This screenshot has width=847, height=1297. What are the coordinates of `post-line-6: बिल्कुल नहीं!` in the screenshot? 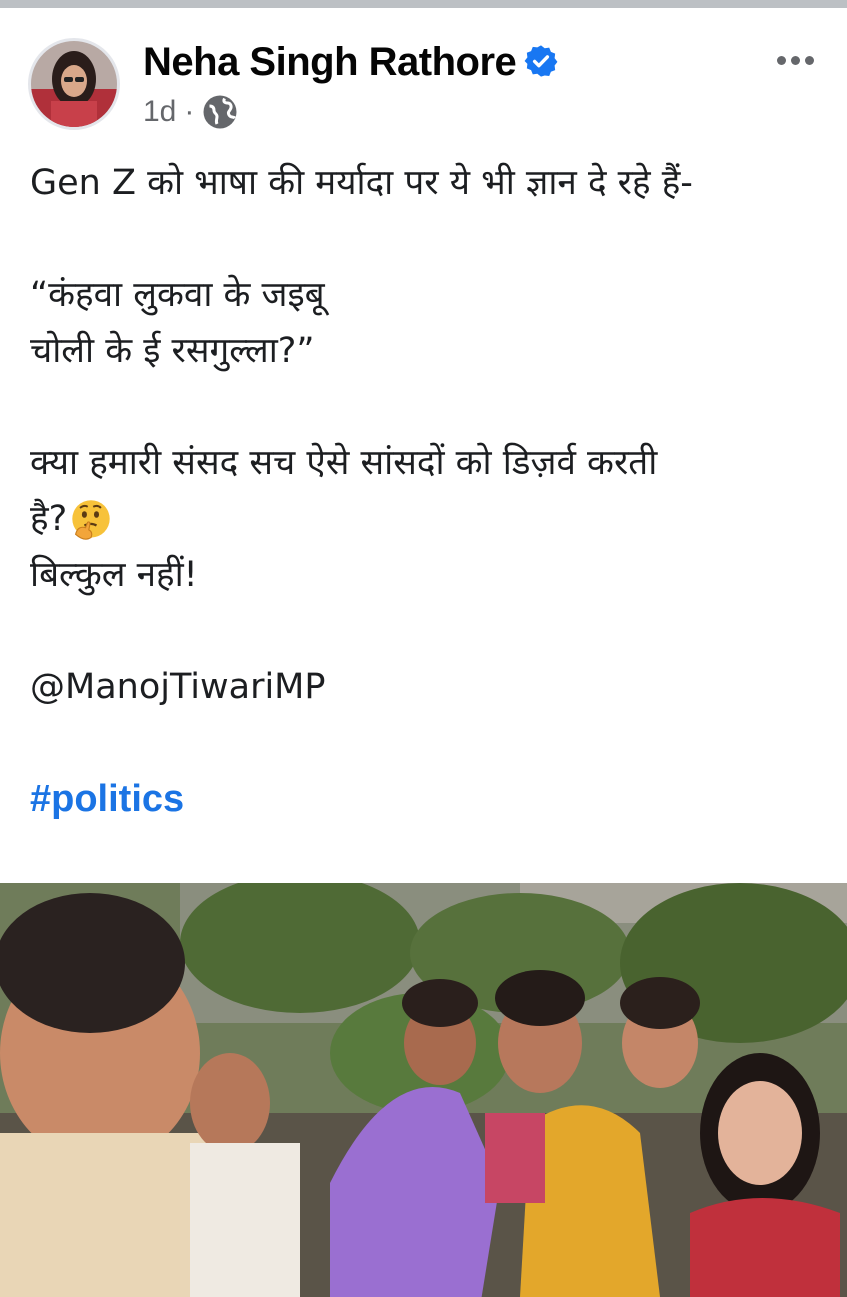 It's located at (114, 575).